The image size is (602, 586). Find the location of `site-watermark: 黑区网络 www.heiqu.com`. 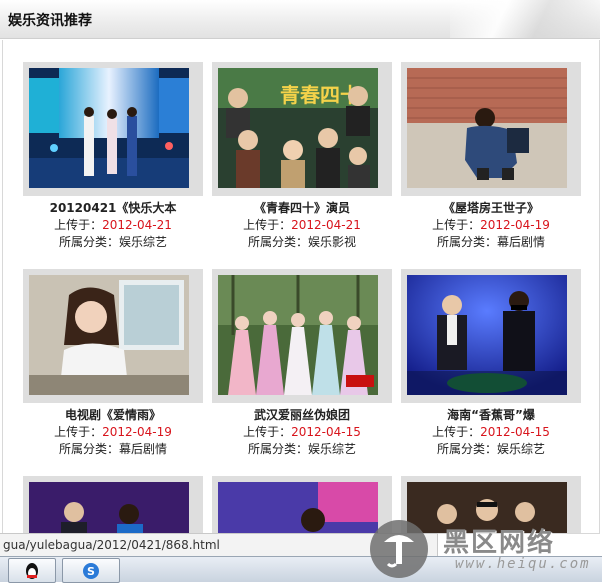

site-watermark: 黑区网络 www.heiqu.com is located at coordinates (485, 548).